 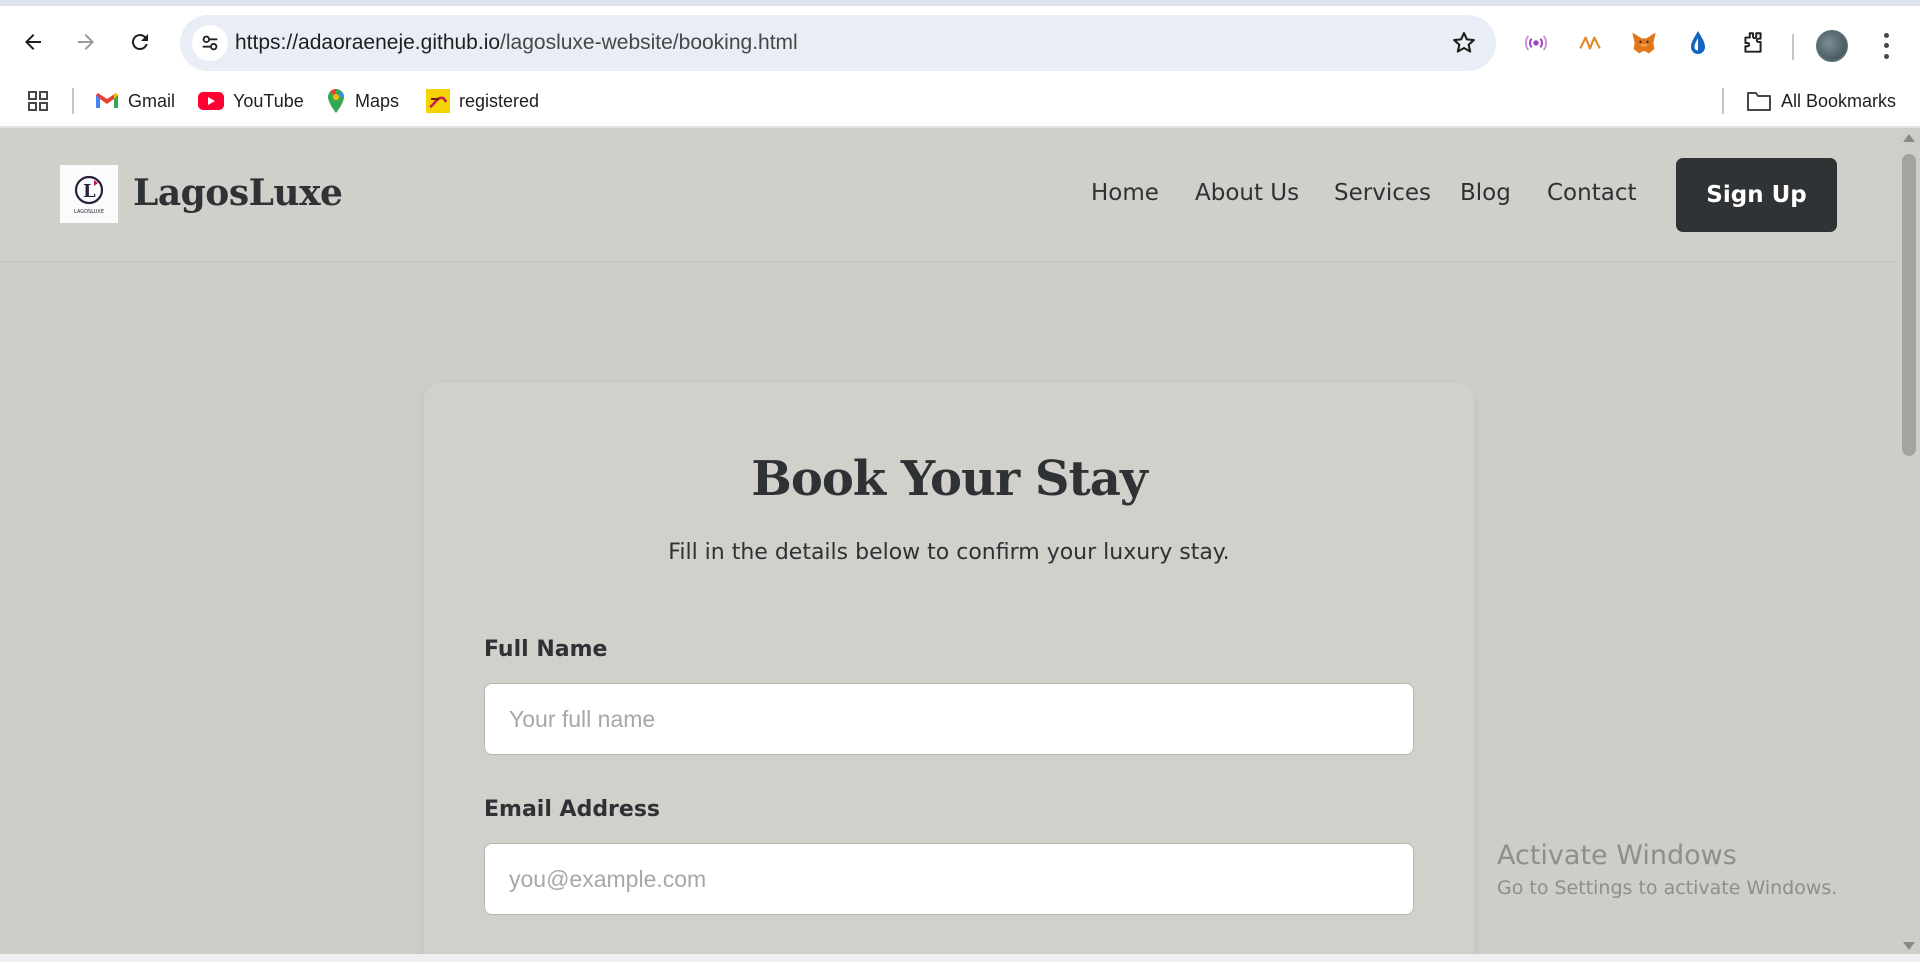 What do you see at coordinates (1909, 305) in the screenshot?
I see `scrollbar-thumb` at bounding box center [1909, 305].